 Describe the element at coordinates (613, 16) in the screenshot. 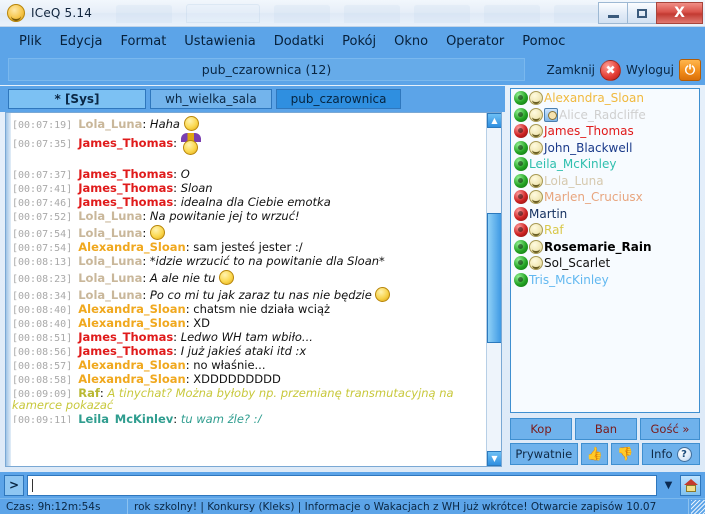

I see `minimize-icon` at that location.